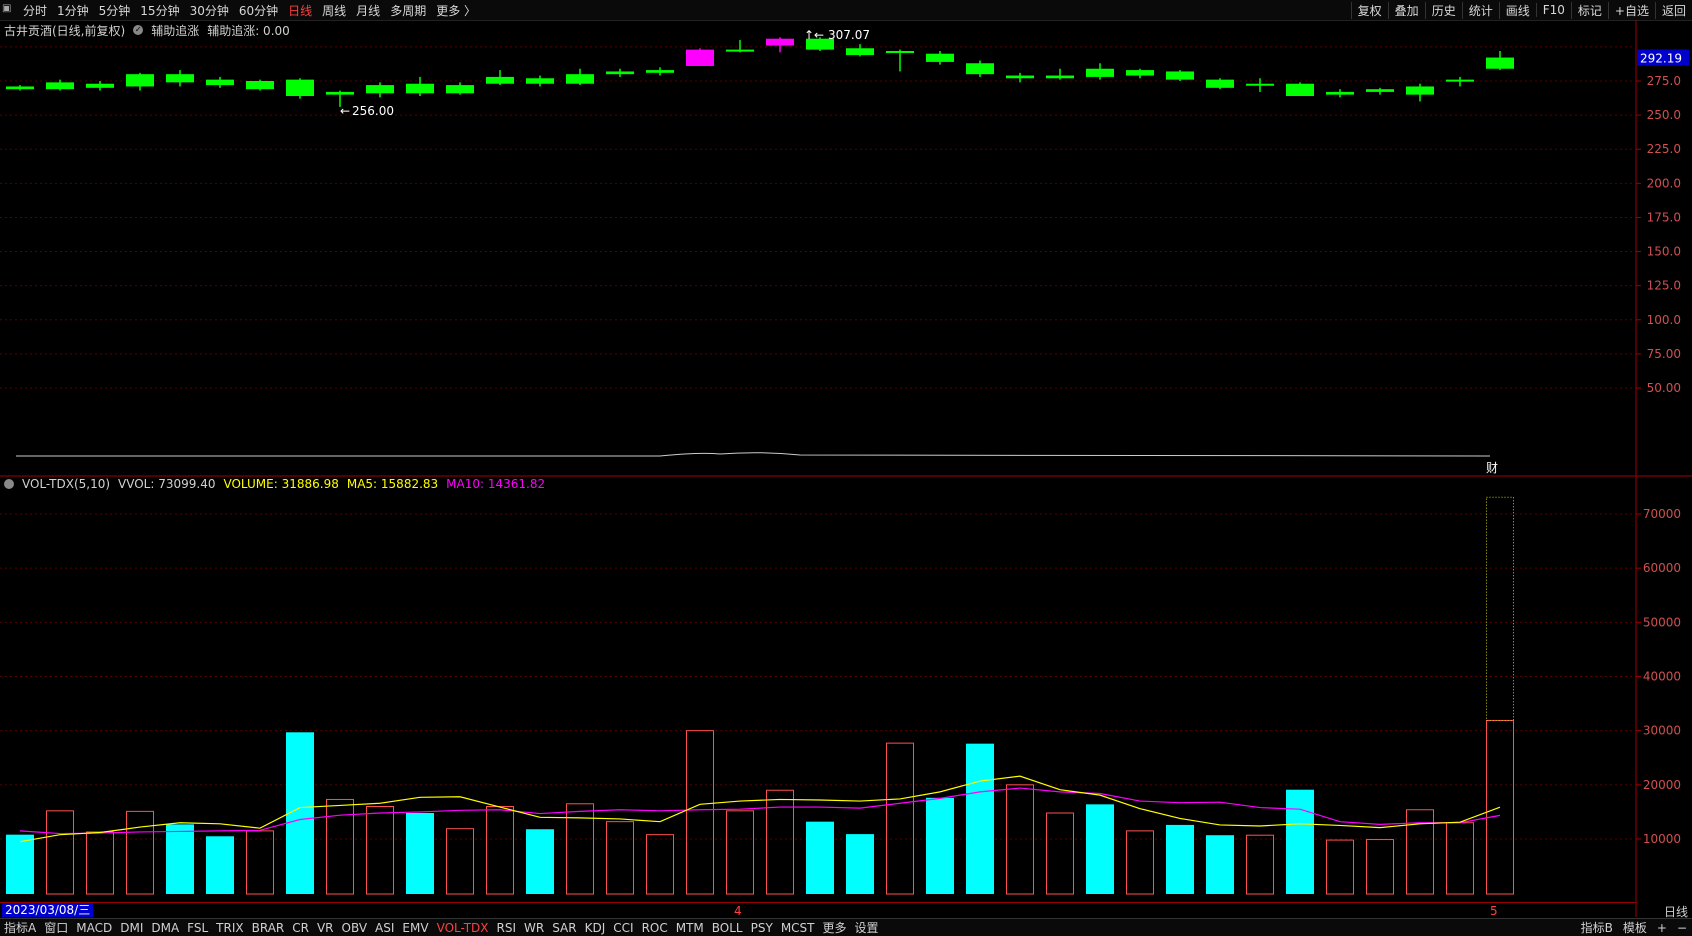  Describe the element at coordinates (1662, 928) in the screenshot. I see `bottom-button-2: +` at that location.